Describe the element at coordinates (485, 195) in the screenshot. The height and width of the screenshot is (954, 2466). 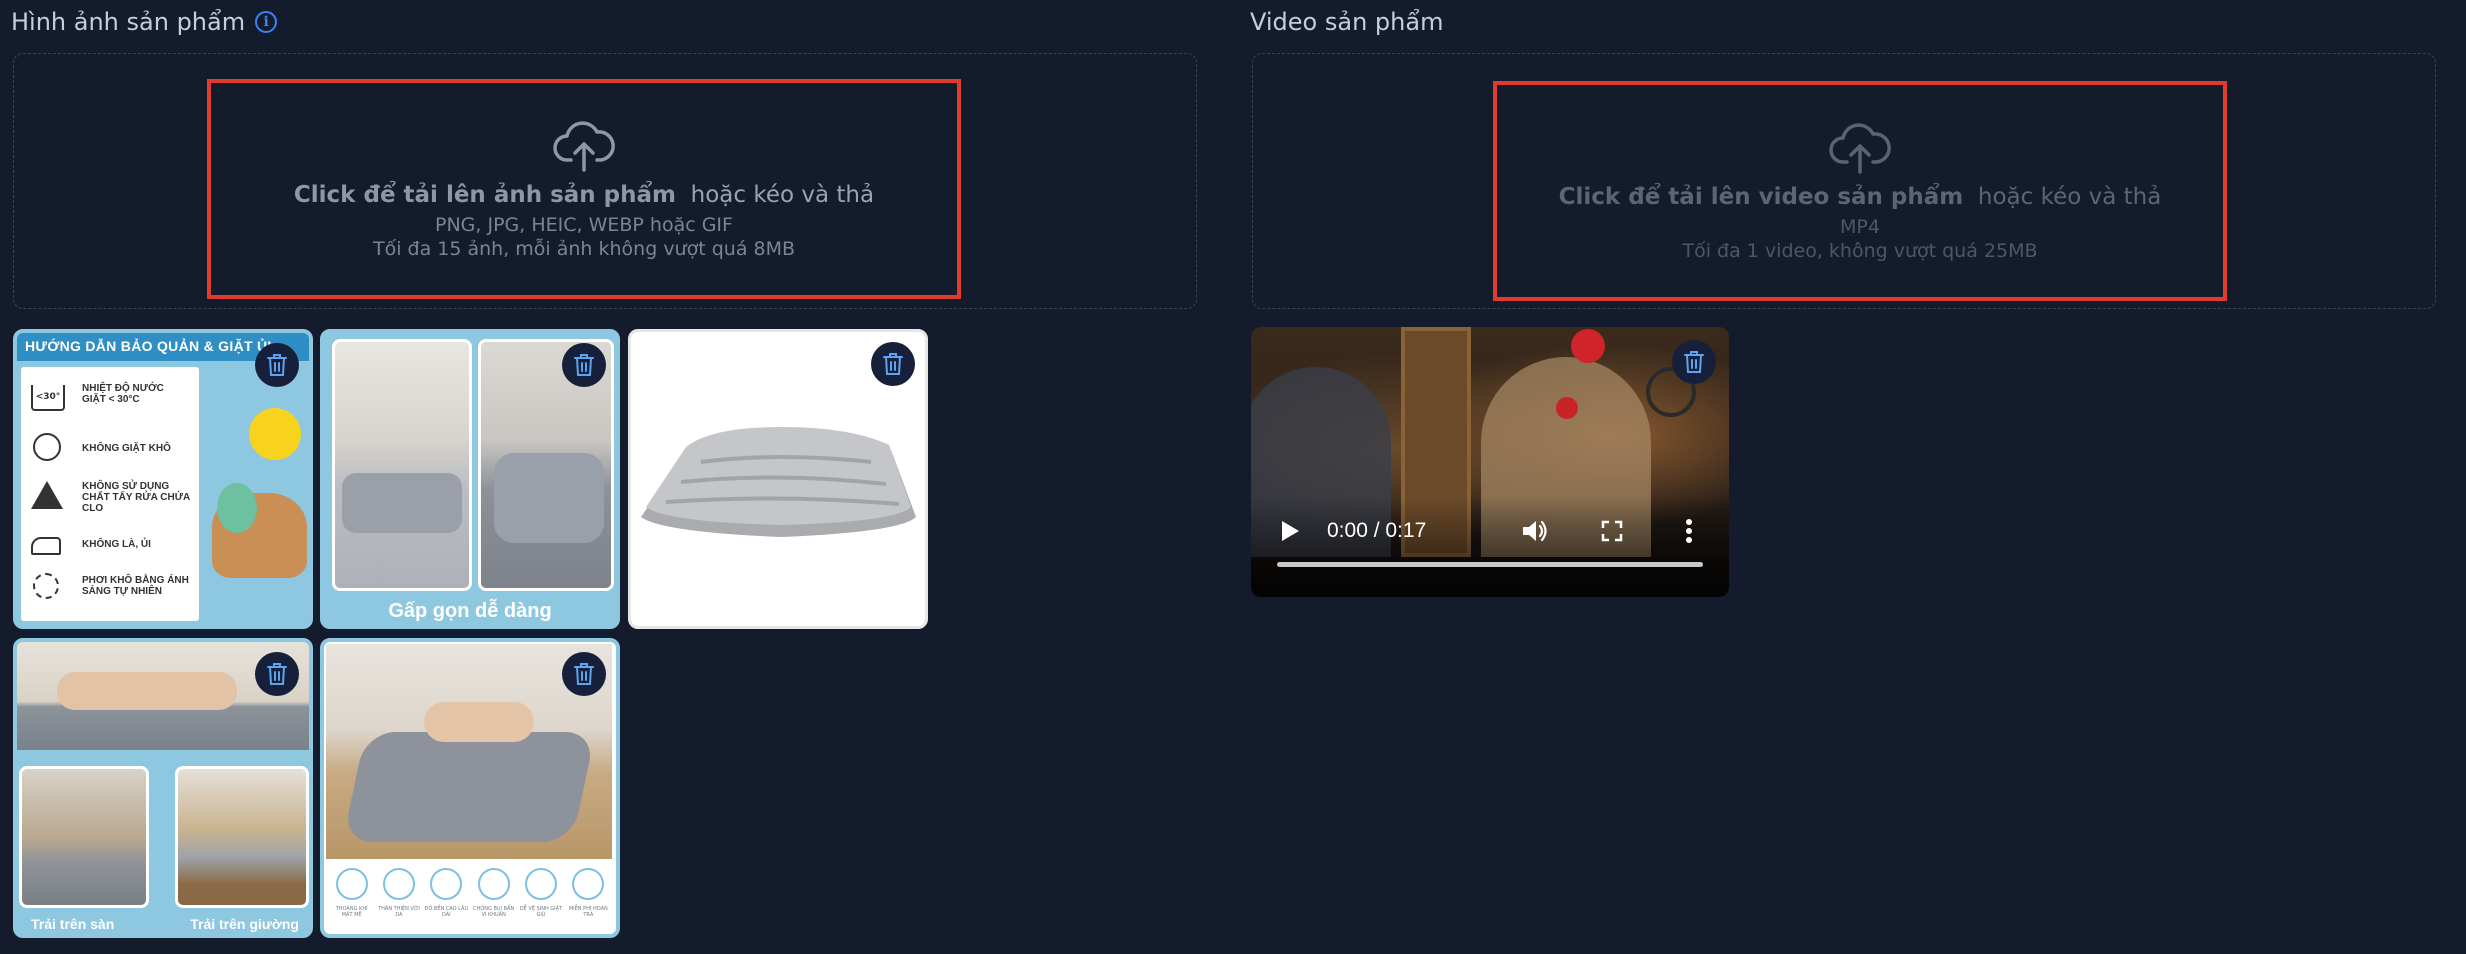
I see `image-upload-cta-strong: Click để tải lên ảnh sản phẩm` at that location.